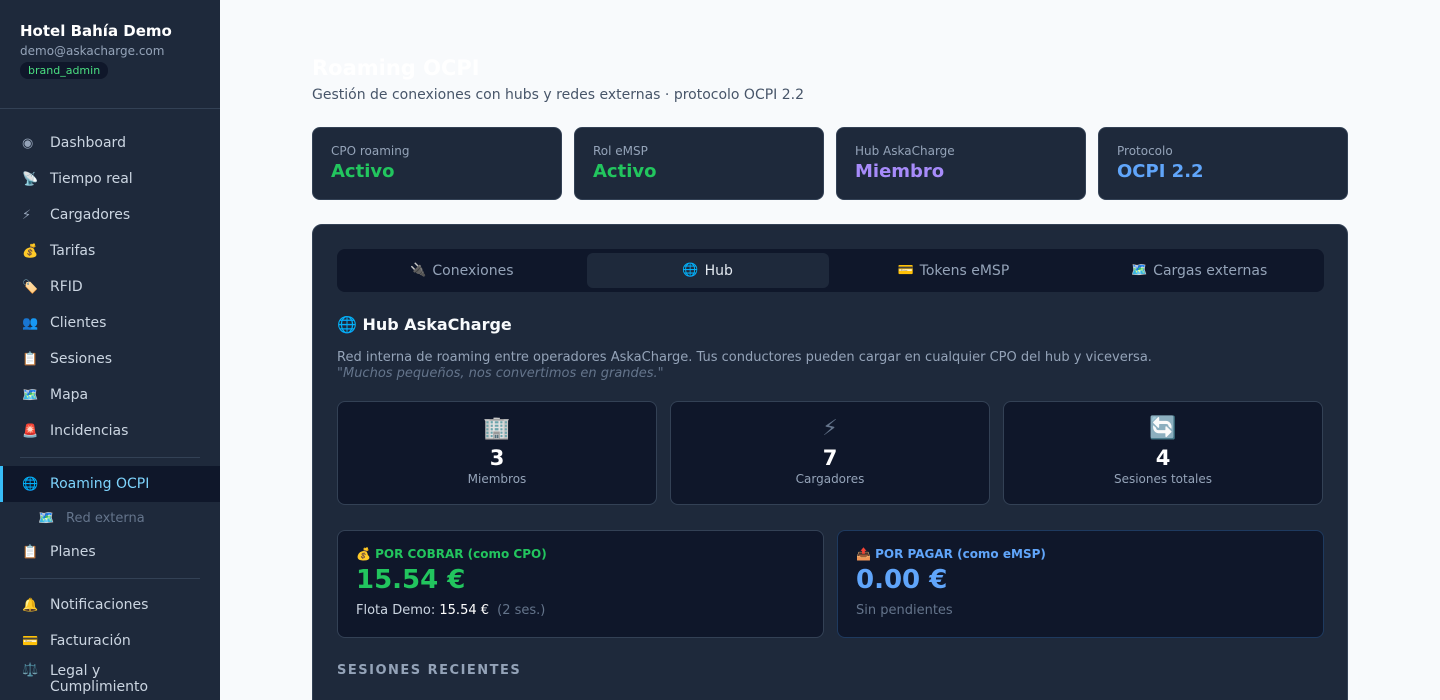 The height and width of the screenshot is (700, 1440). What do you see at coordinates (88, 143) in the screenshot?
I see `sidebar-item-label: Dashboard` at bounding box center [88, 143].